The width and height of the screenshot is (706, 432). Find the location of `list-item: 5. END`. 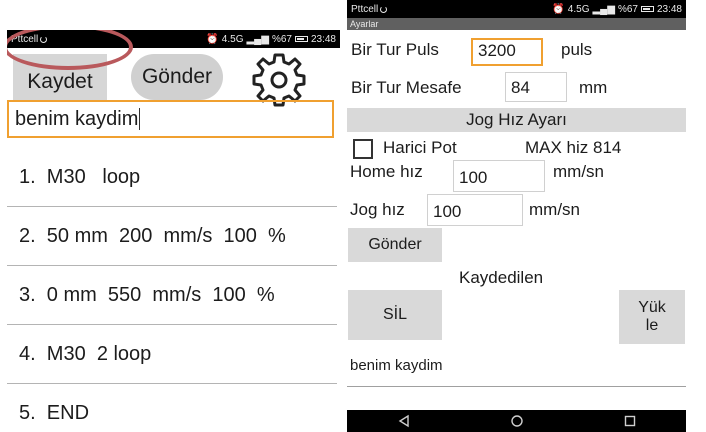

list-item: 5. END is located at coordinates (172, 408).